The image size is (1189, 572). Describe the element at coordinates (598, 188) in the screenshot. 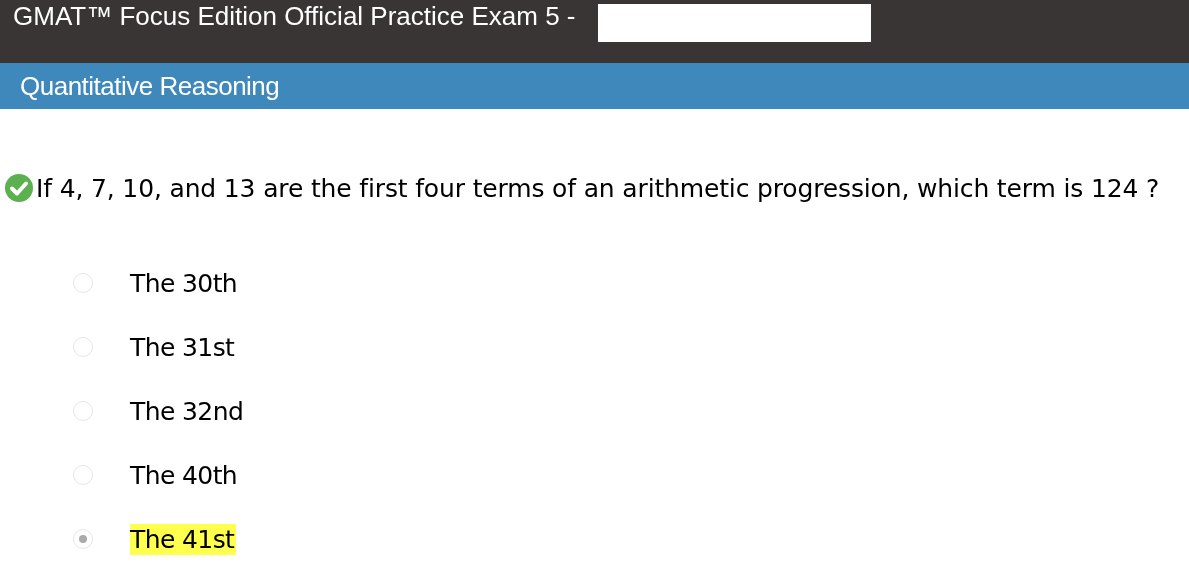

I see `question-text: If 4, 7, 10, and 13 are the first four terms of an arithmetic progression, which term is 124 ?` at that location.